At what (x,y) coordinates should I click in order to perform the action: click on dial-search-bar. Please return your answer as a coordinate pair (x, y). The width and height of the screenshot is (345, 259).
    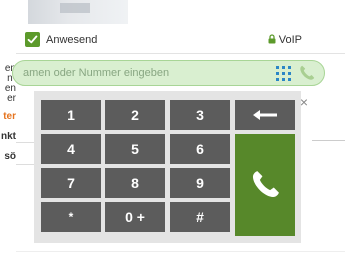
    Looking at the image, I should click on (168, 73).